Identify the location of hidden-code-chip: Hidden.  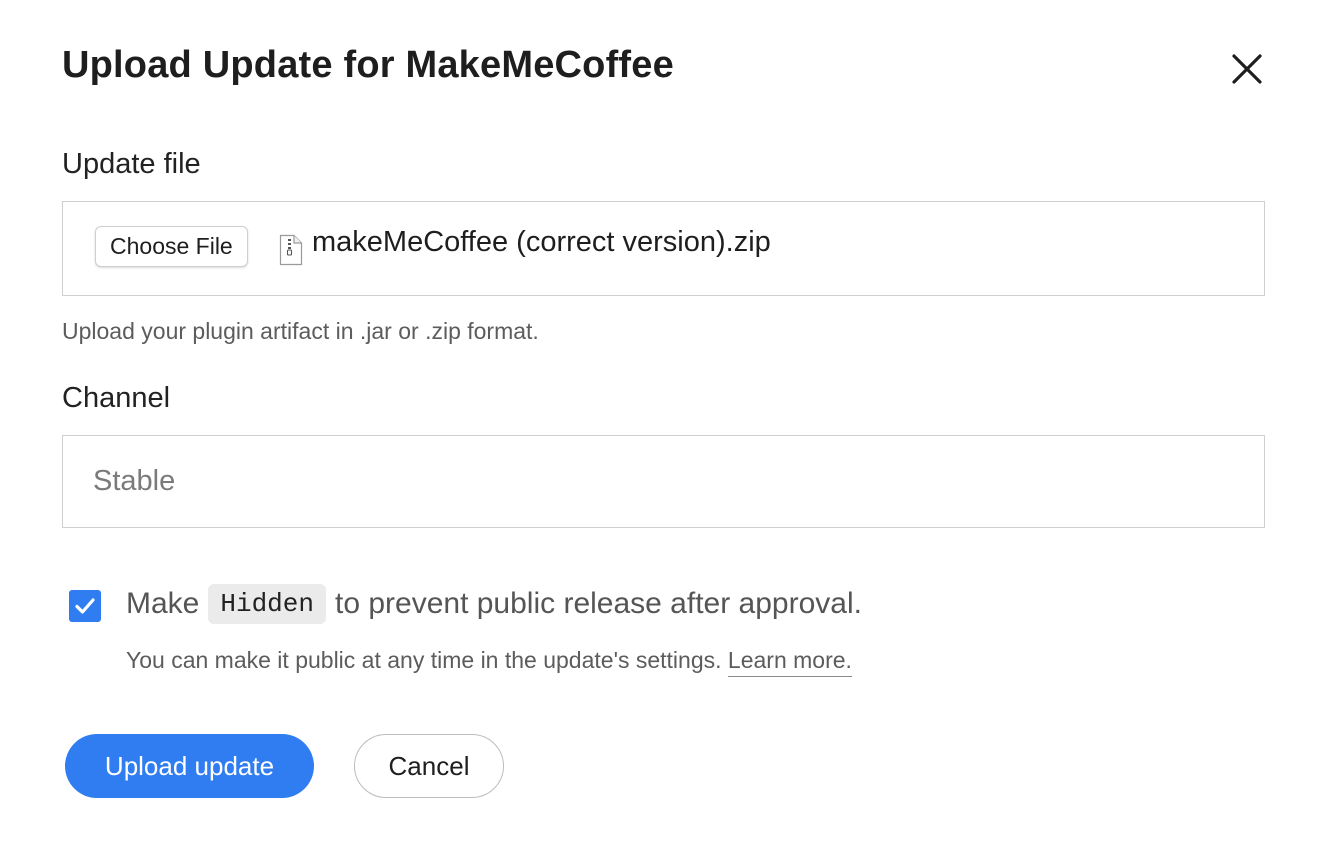
(267, 604).